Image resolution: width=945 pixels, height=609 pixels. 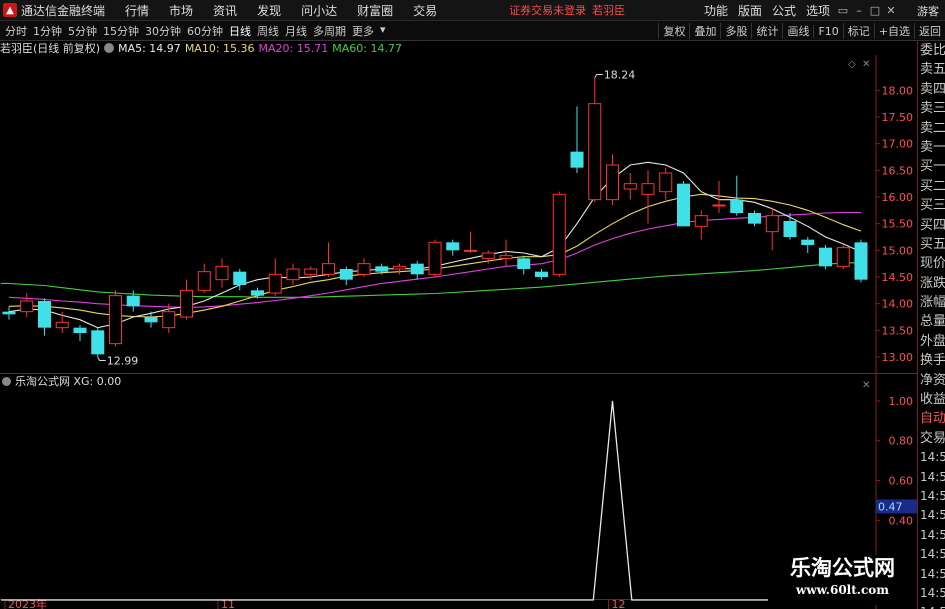 What do you see at coordinates (784, 10) in the screenshot?
I see `right-menu-item-2: 公式` at bounding box center [784, 10].